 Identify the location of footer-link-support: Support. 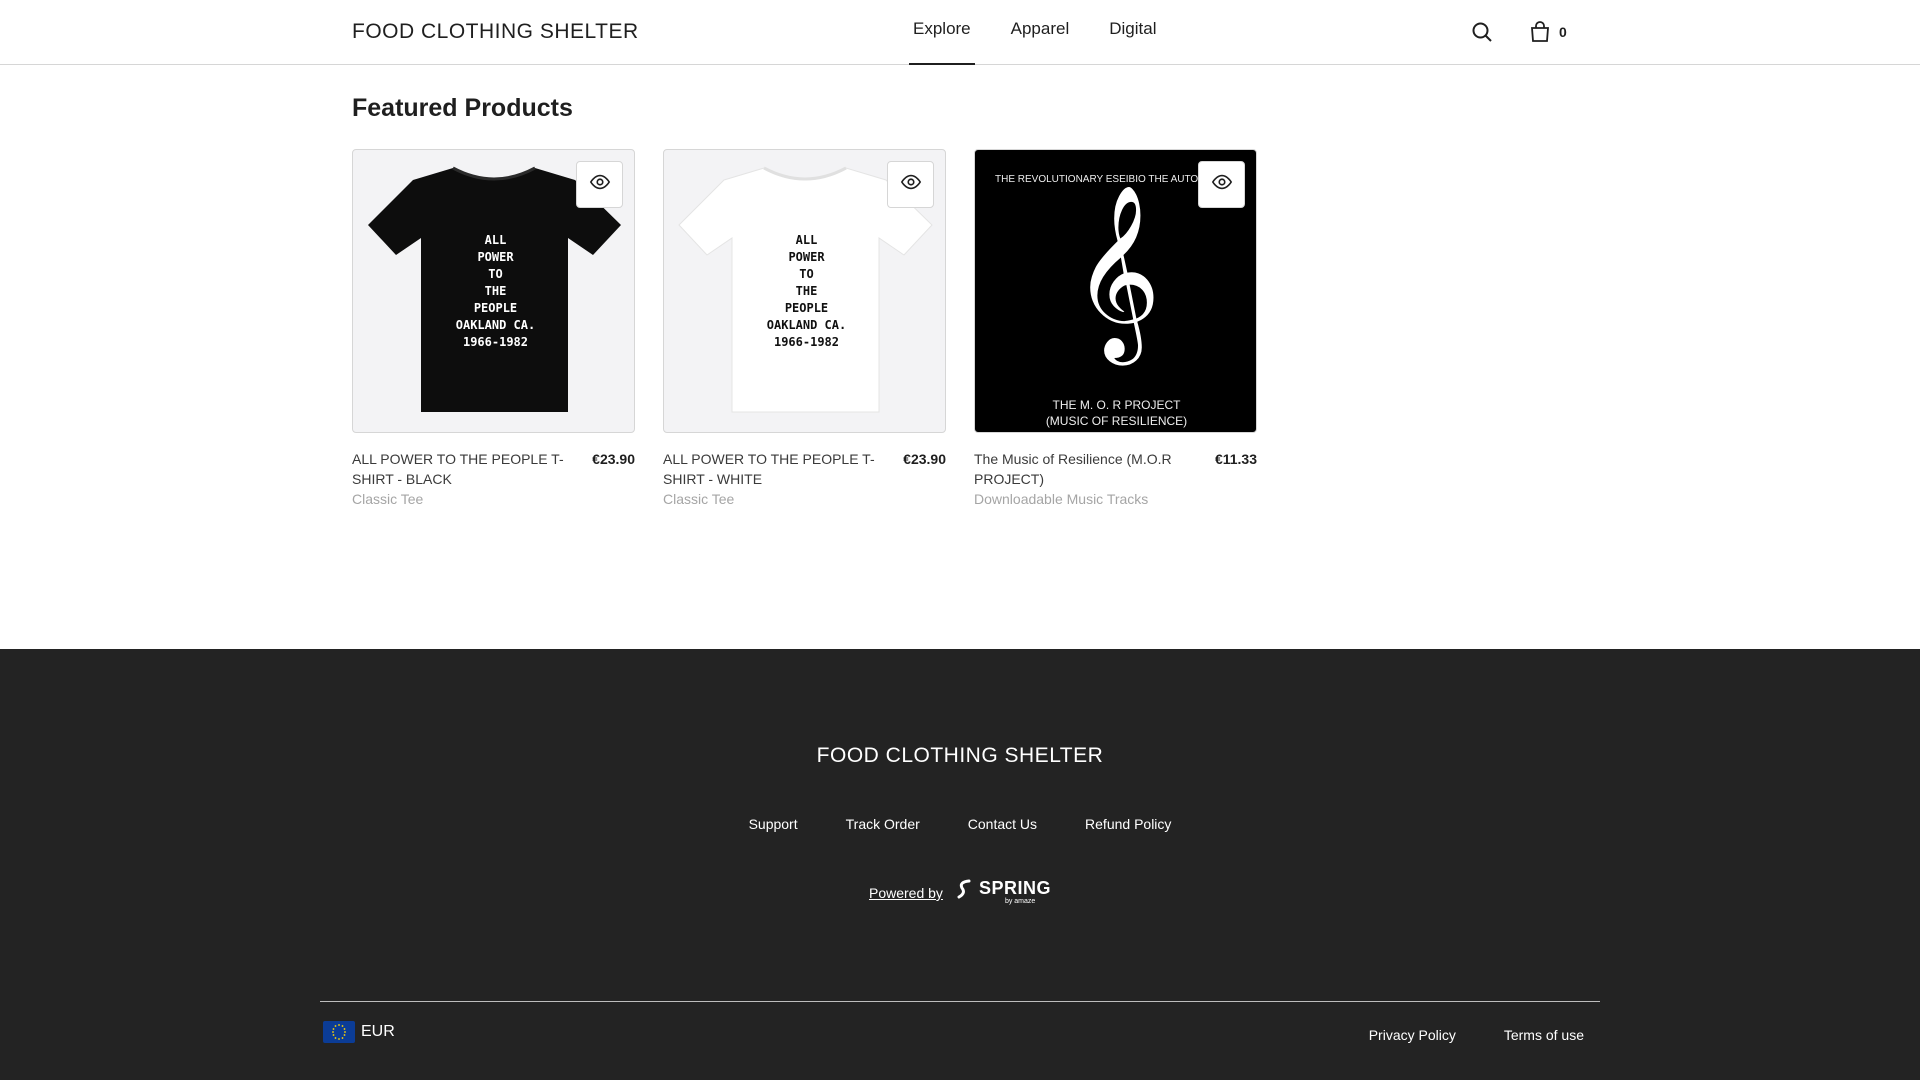
(773, 824).